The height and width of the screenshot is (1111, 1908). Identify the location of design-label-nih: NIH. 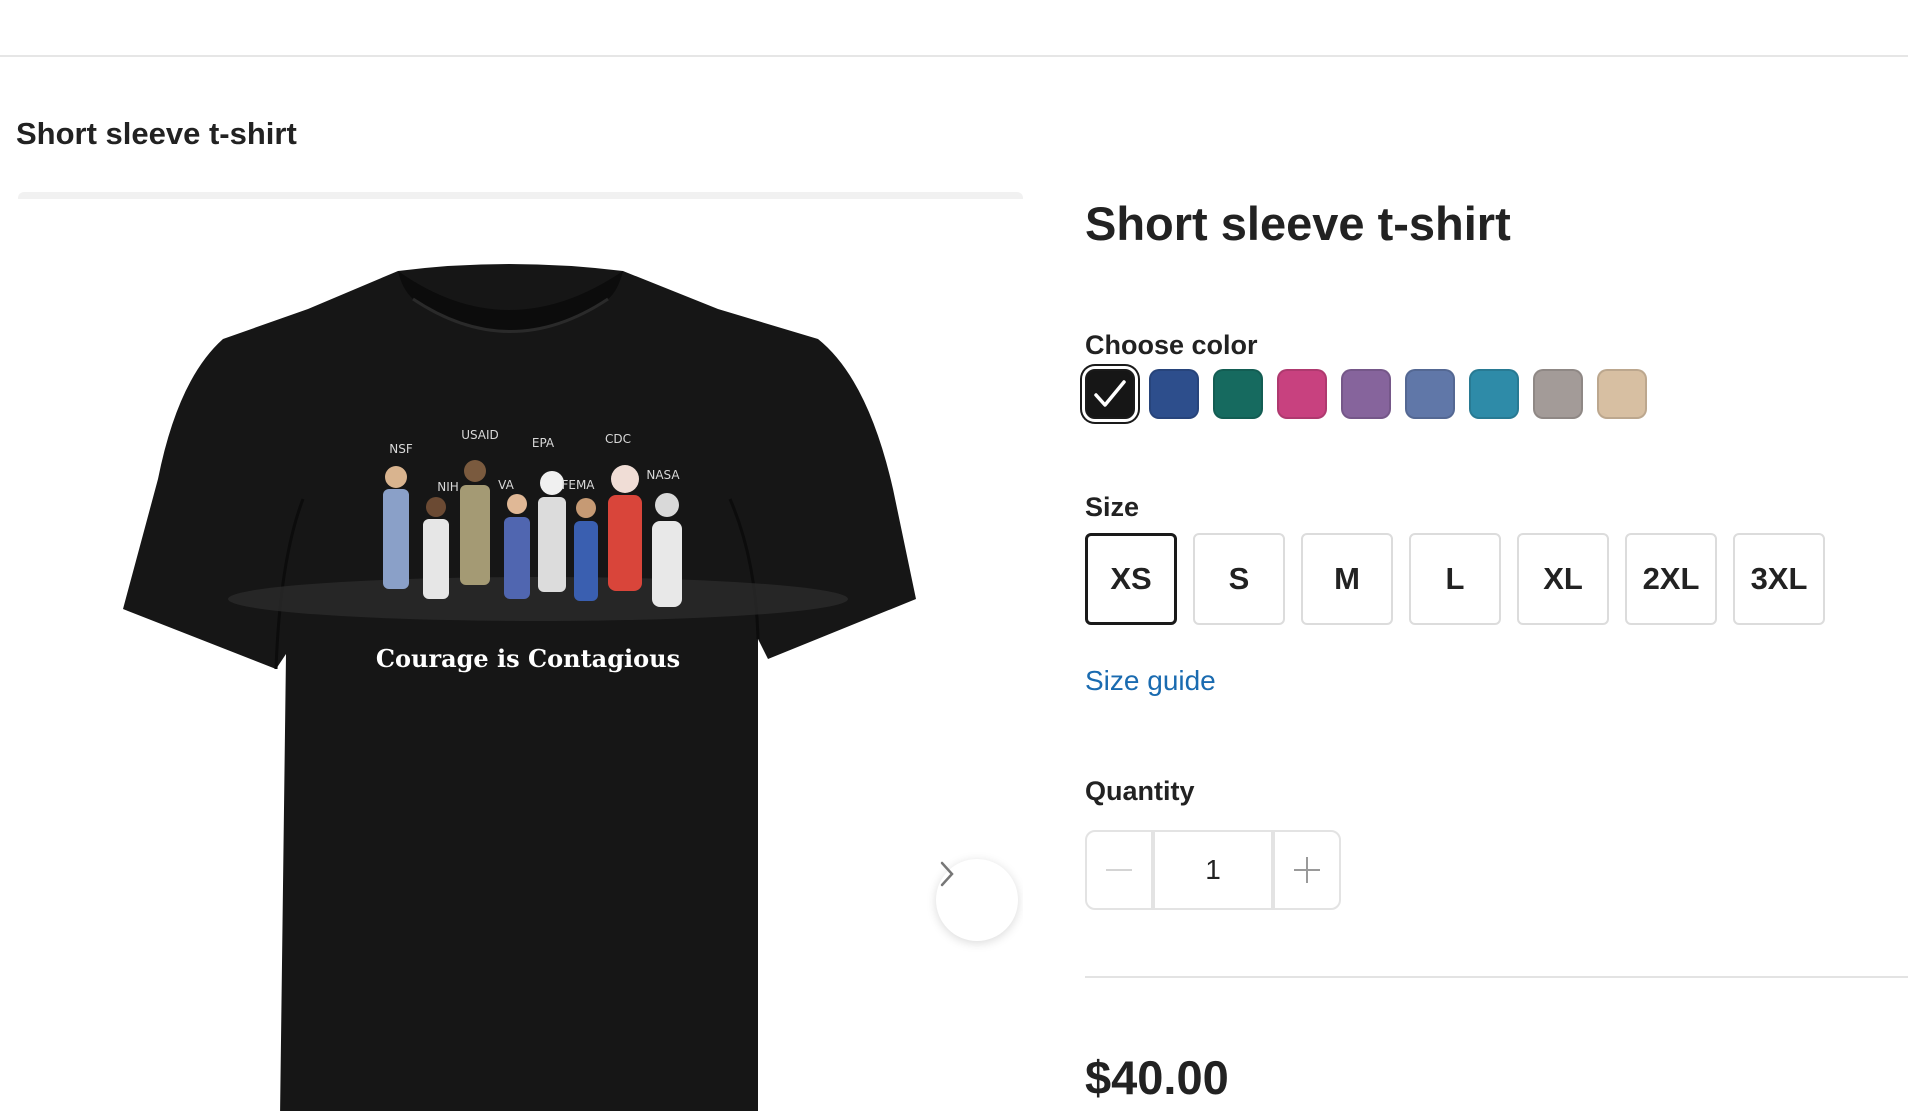
(448, 487).